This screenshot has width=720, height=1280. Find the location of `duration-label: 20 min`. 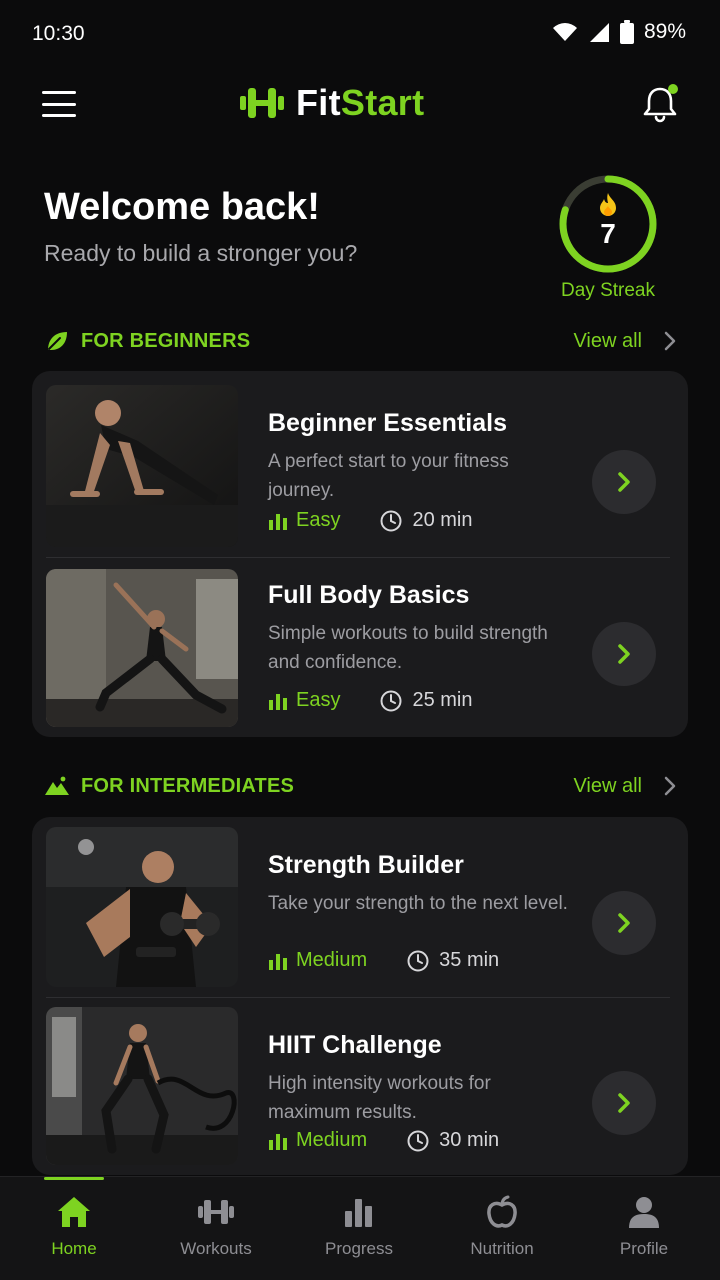

duration-label: 20 min is located at coordinates (442, 520).